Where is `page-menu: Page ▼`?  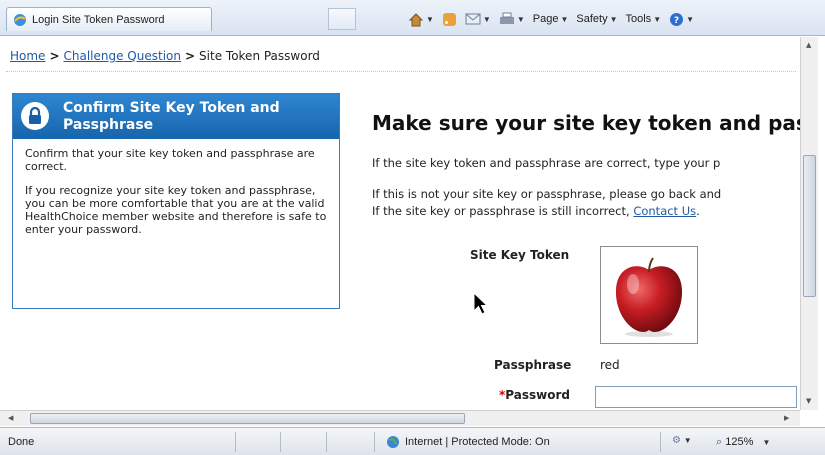
page-menu: Page ▼ is located at coordinates (551, 19).